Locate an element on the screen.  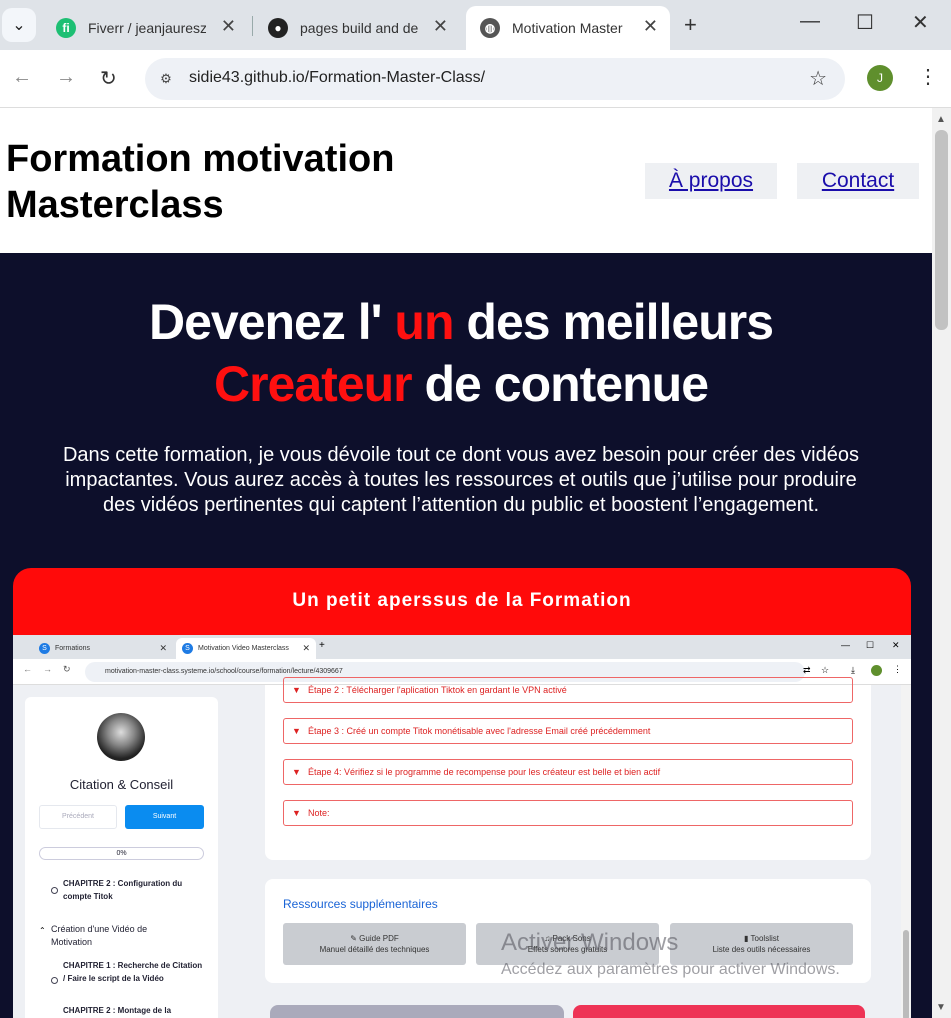
author-name: Citation & Conseil is located at coordinates (121, 784).